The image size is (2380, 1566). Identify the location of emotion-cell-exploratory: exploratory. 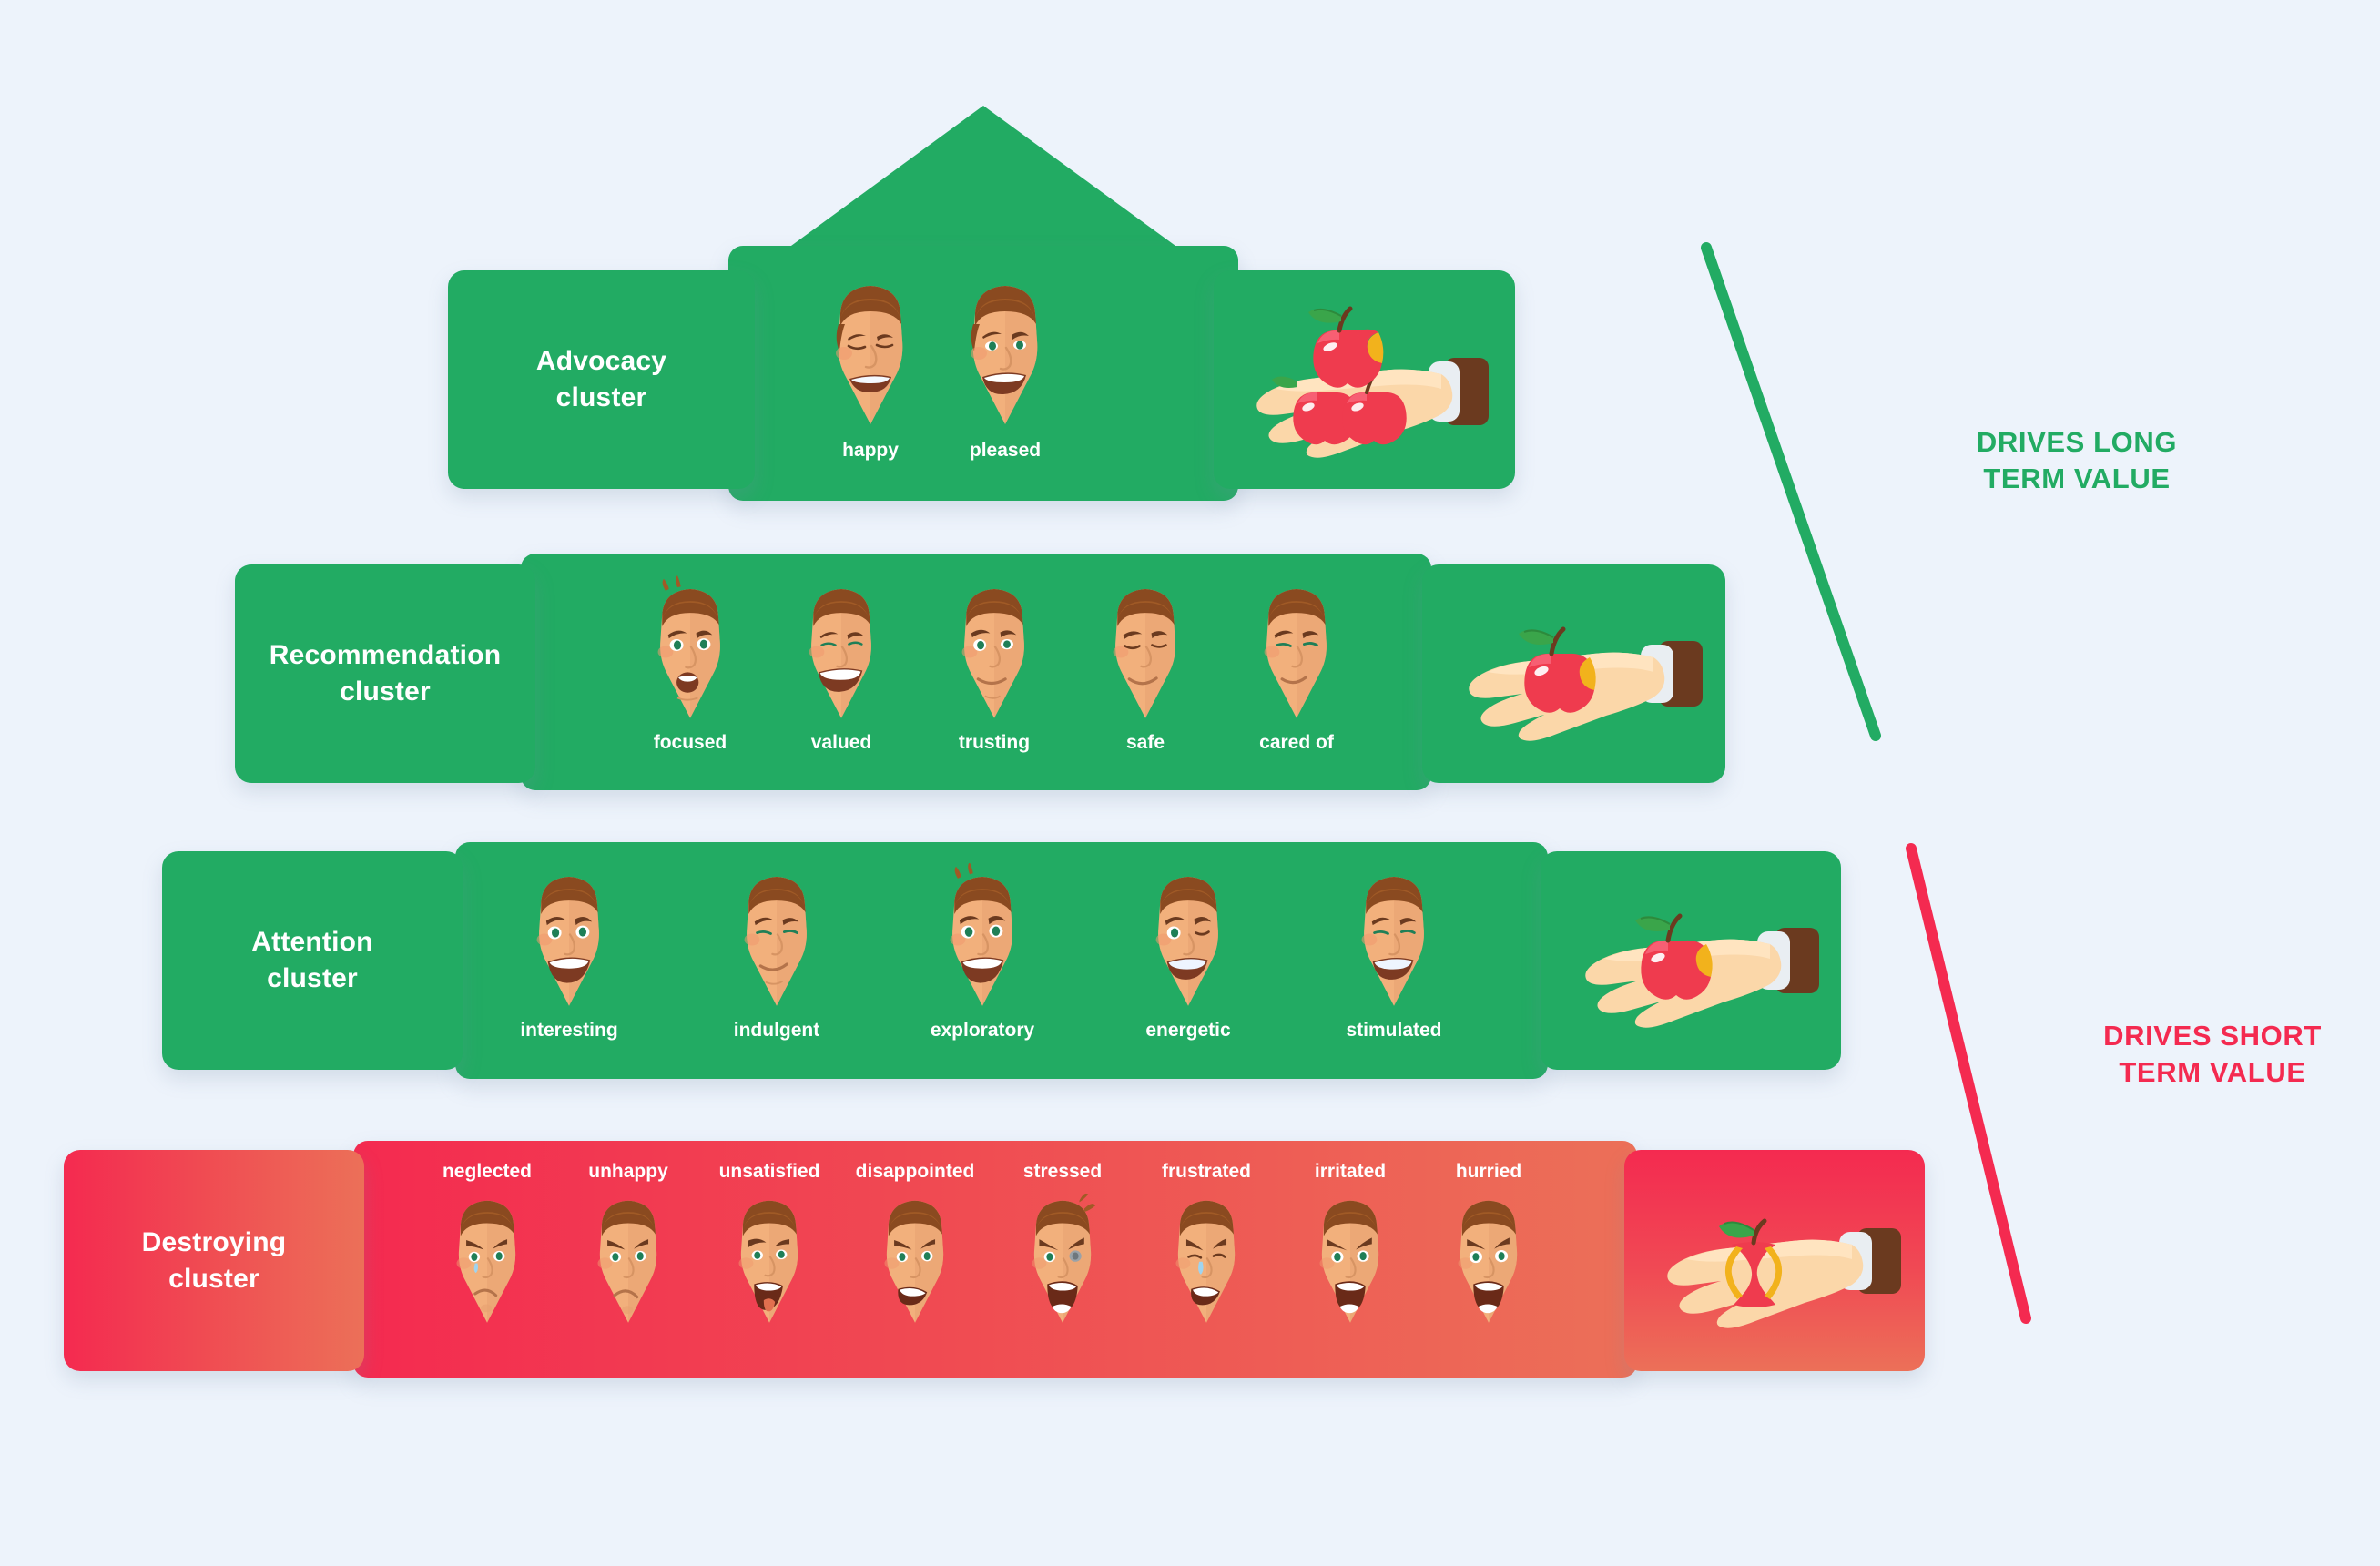
(982, 953).